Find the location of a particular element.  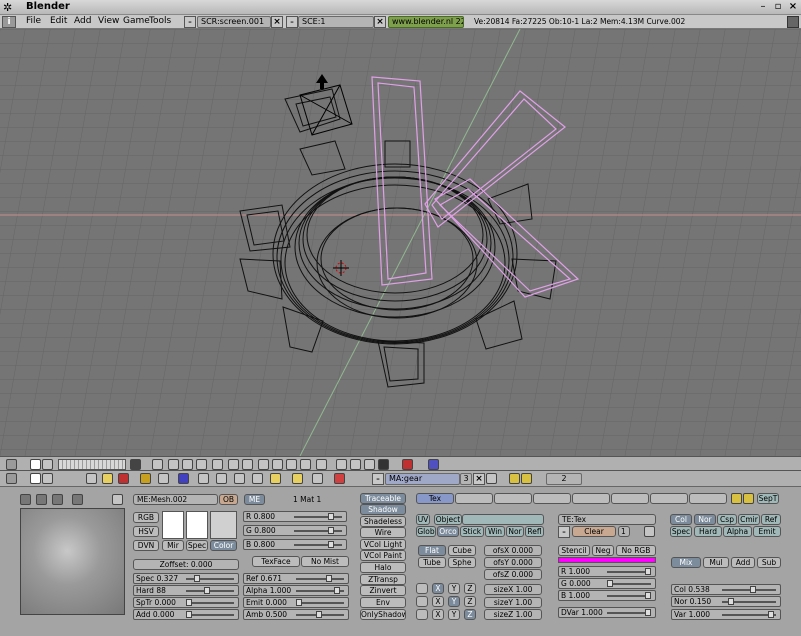

win-button: Win is located at coordinates (495, 531).